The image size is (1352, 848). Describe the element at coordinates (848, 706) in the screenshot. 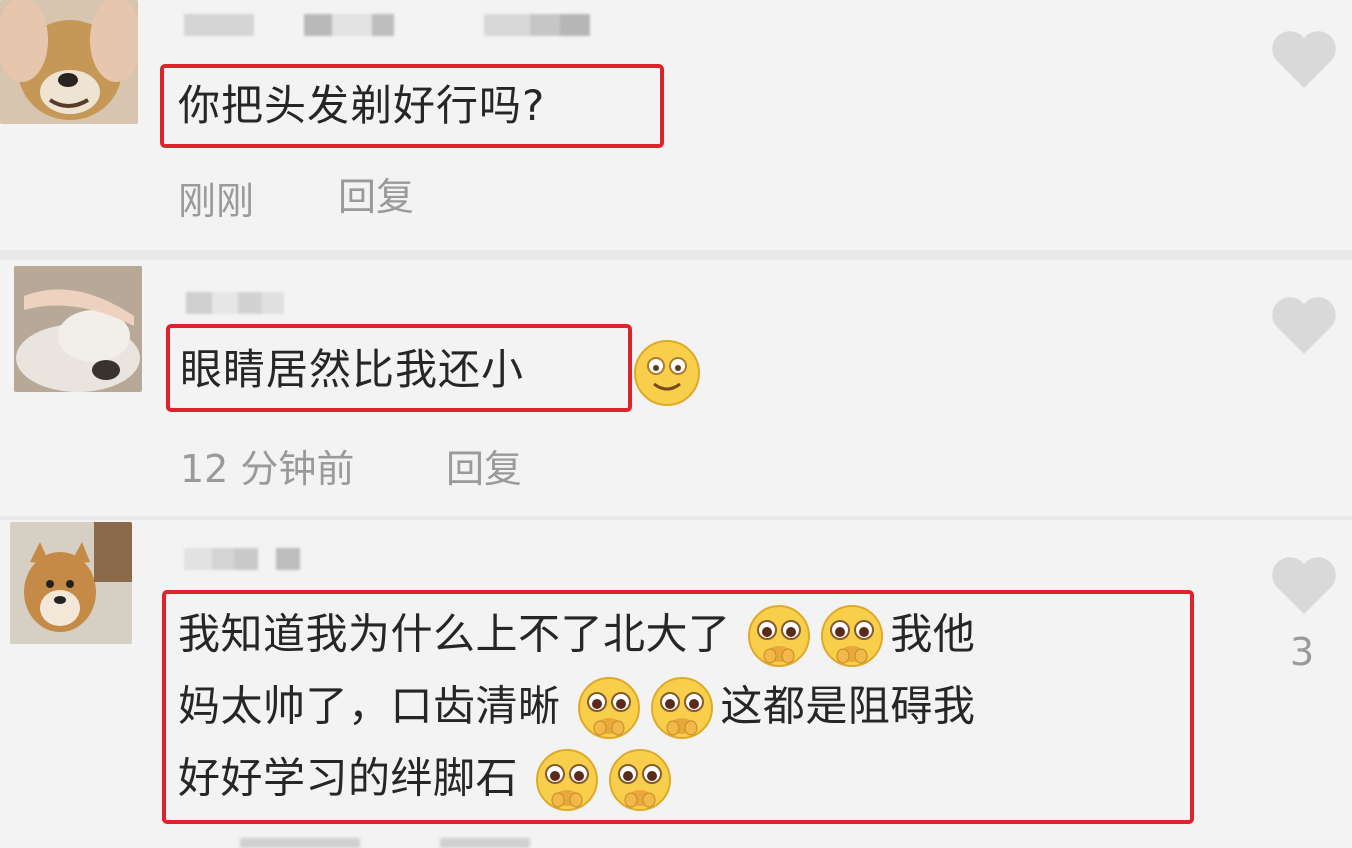

I see `comment-text-segment: 这都是阻碍我` at that location.